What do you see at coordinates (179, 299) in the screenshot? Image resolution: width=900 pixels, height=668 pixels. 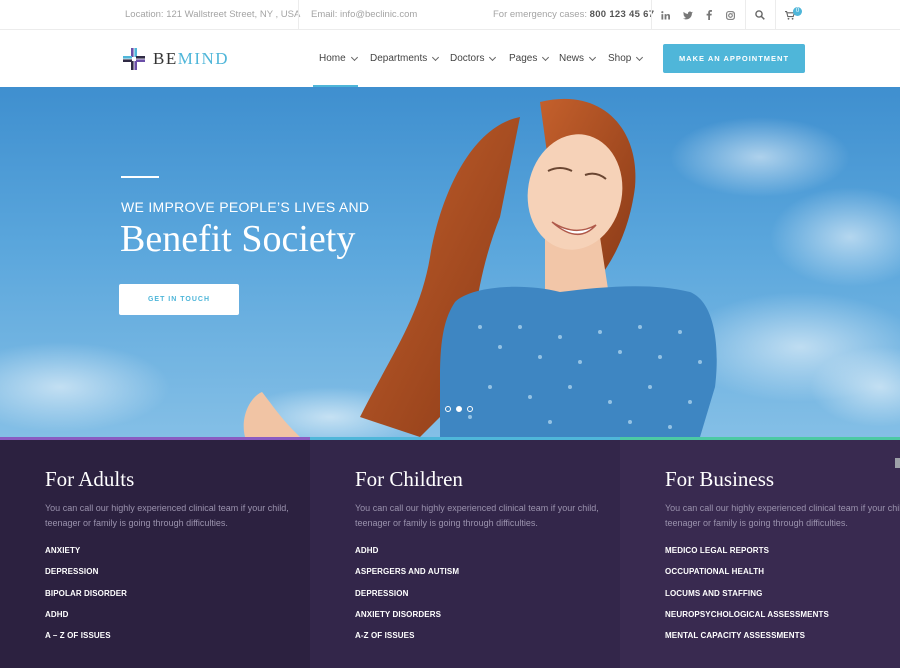 I see `get-in-touch-button: GET IN TOUCH` at bounding box center [179, 299].